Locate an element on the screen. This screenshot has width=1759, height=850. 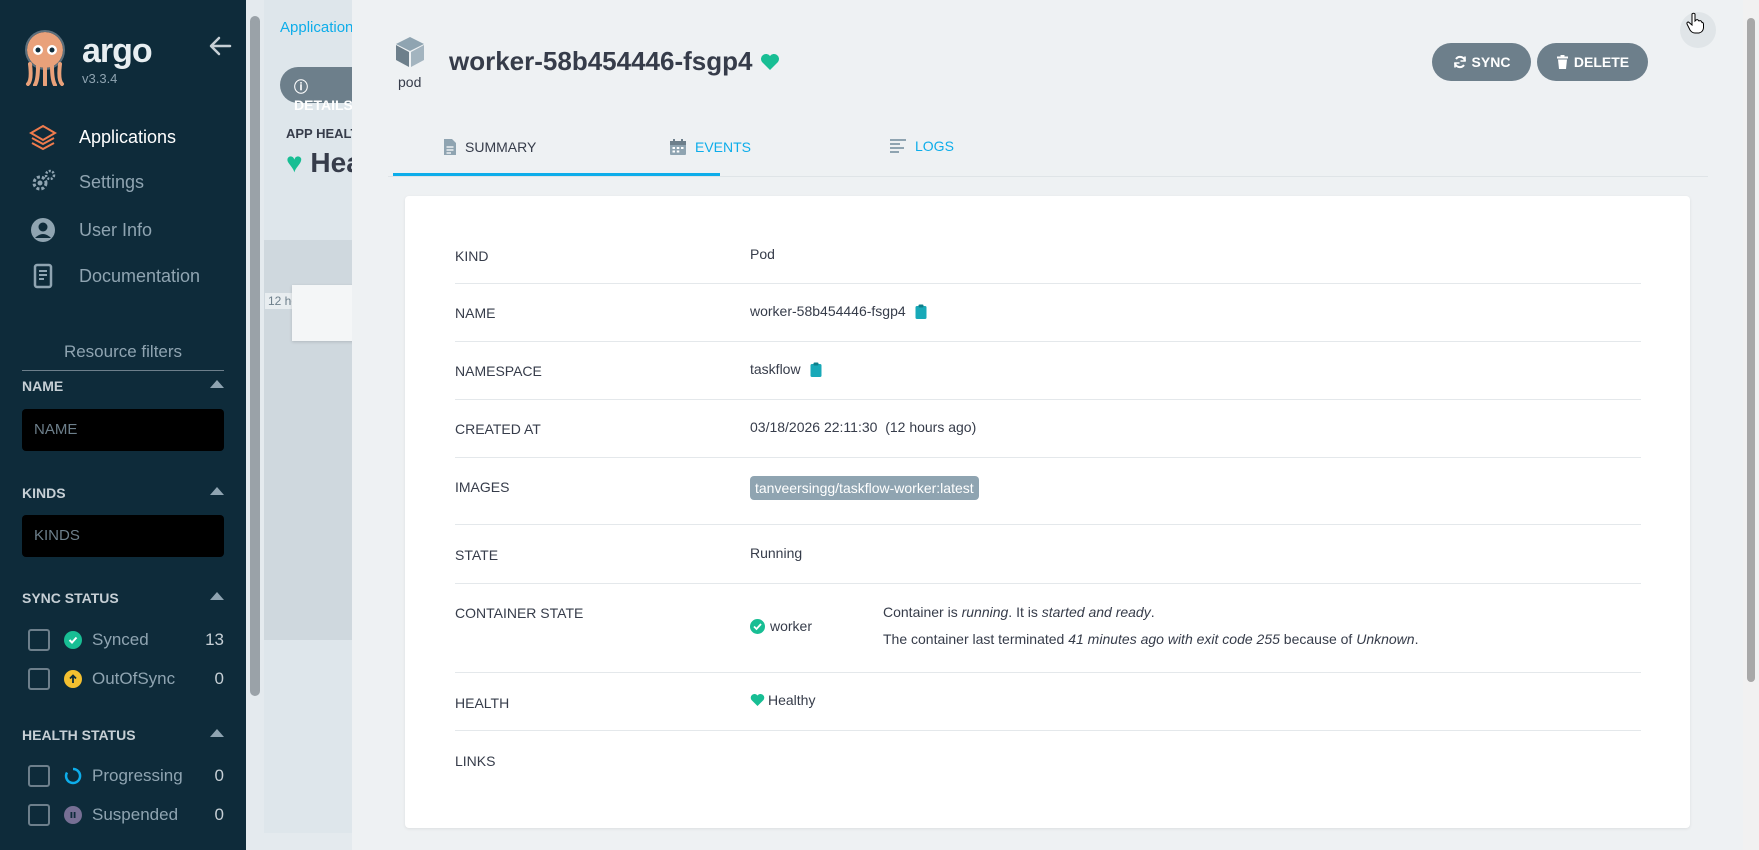
tab-summary: SUMMARY is located at coordinates (489, 147).